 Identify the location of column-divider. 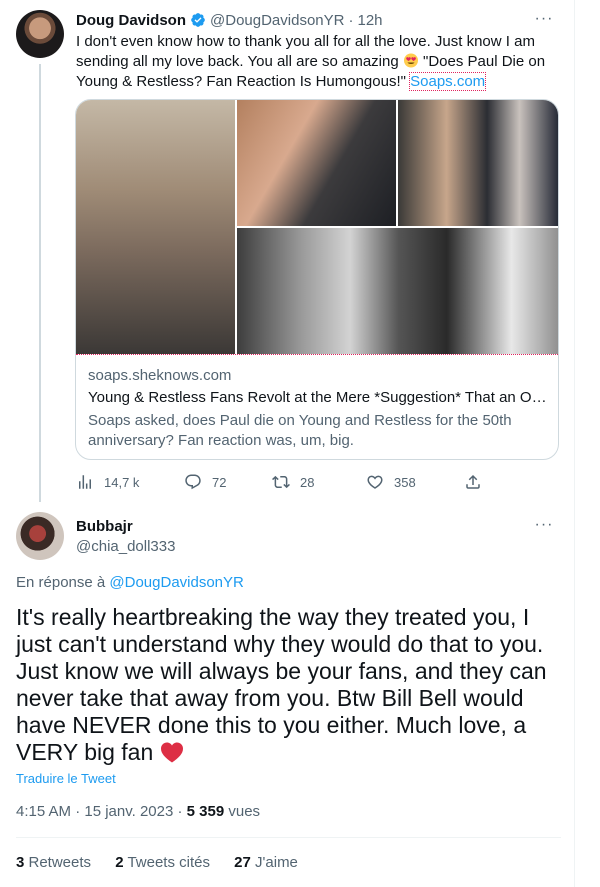
(574, 443).